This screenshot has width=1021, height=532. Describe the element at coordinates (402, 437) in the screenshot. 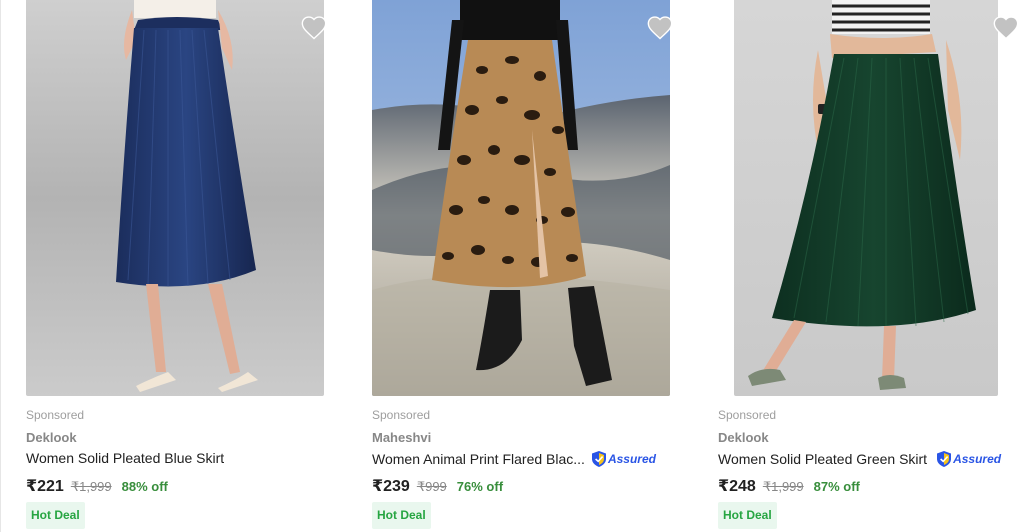

I see `product-brand: Maheshvi` at that location.